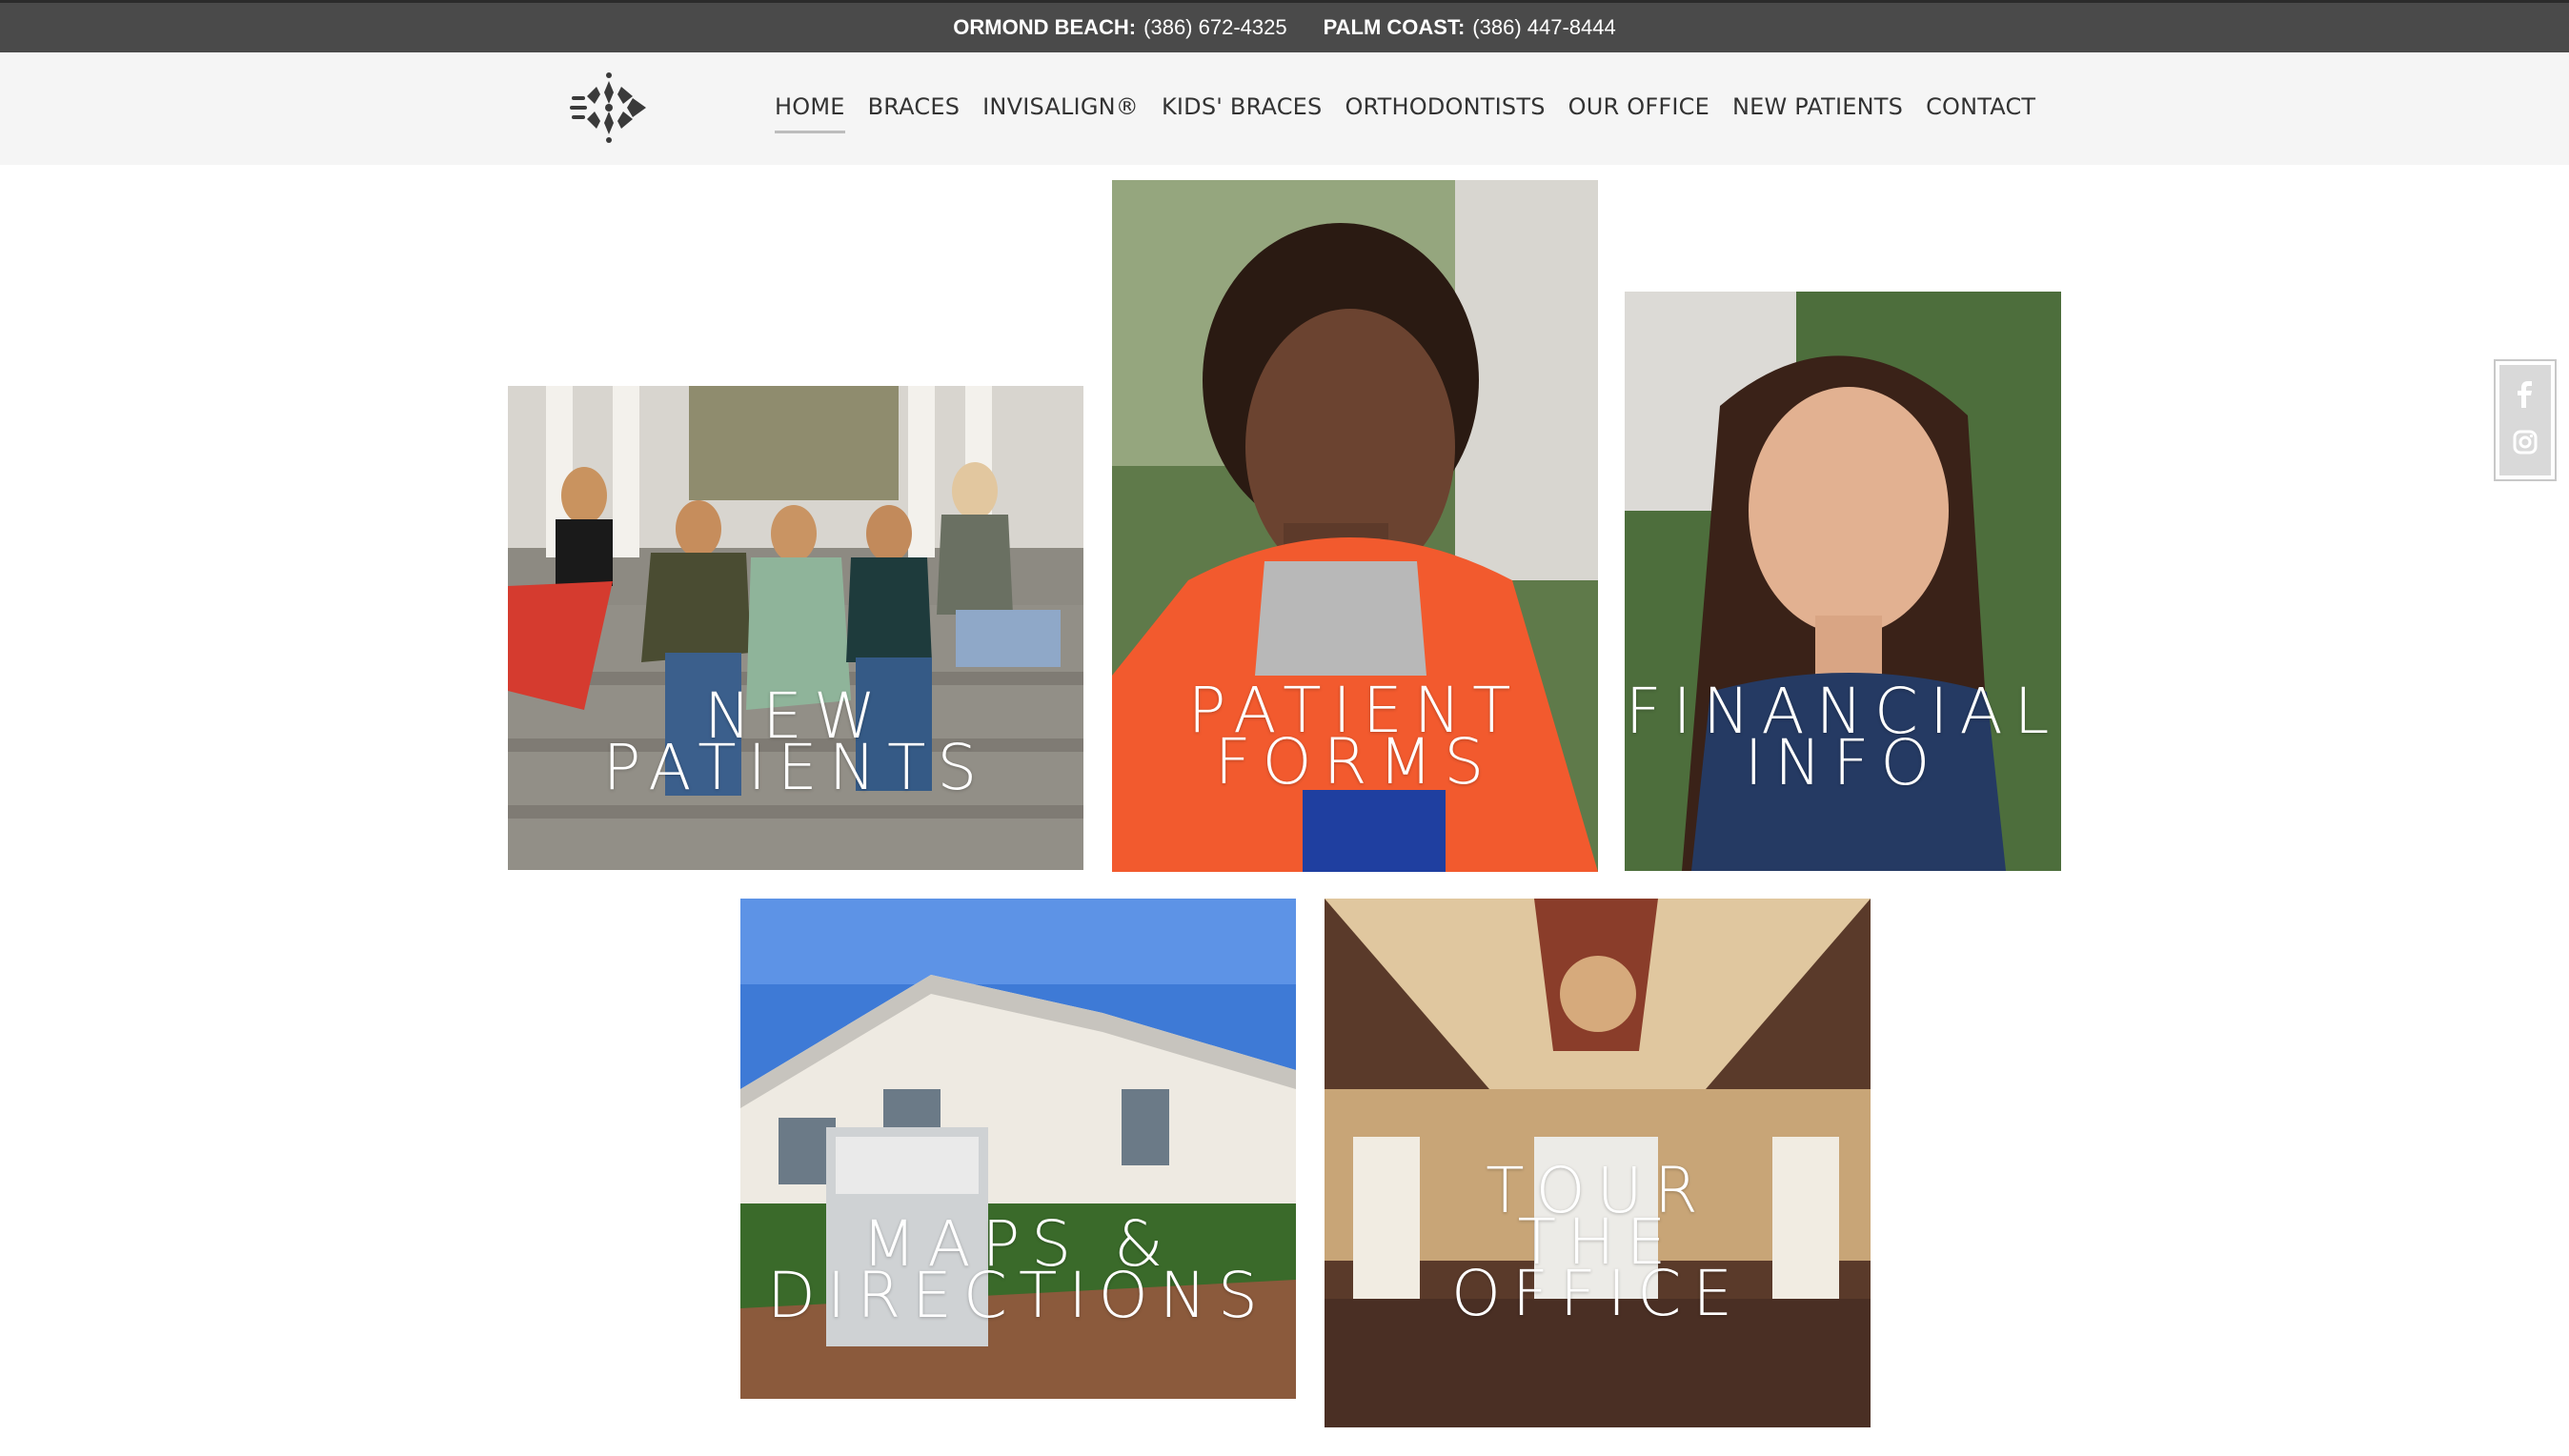 The image size is (2569, 1456). Describe the element at coordinates (1395, 27) in the screenshot. I see `location-name: PALM COAST:` at that location.